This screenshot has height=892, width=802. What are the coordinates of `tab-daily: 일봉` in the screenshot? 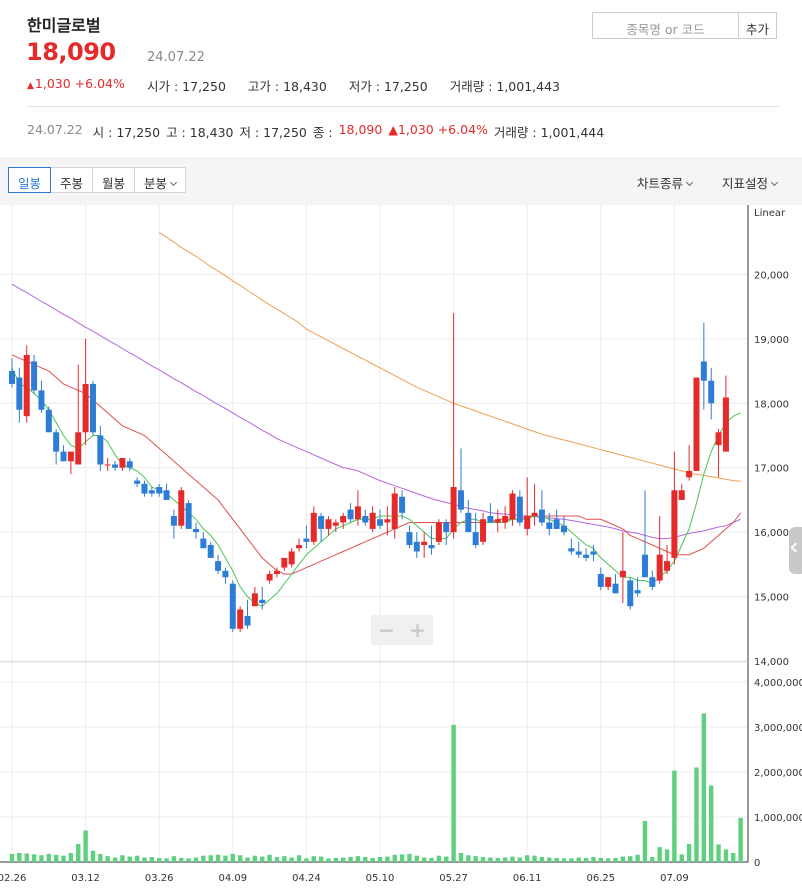 It's located at (30, 180).